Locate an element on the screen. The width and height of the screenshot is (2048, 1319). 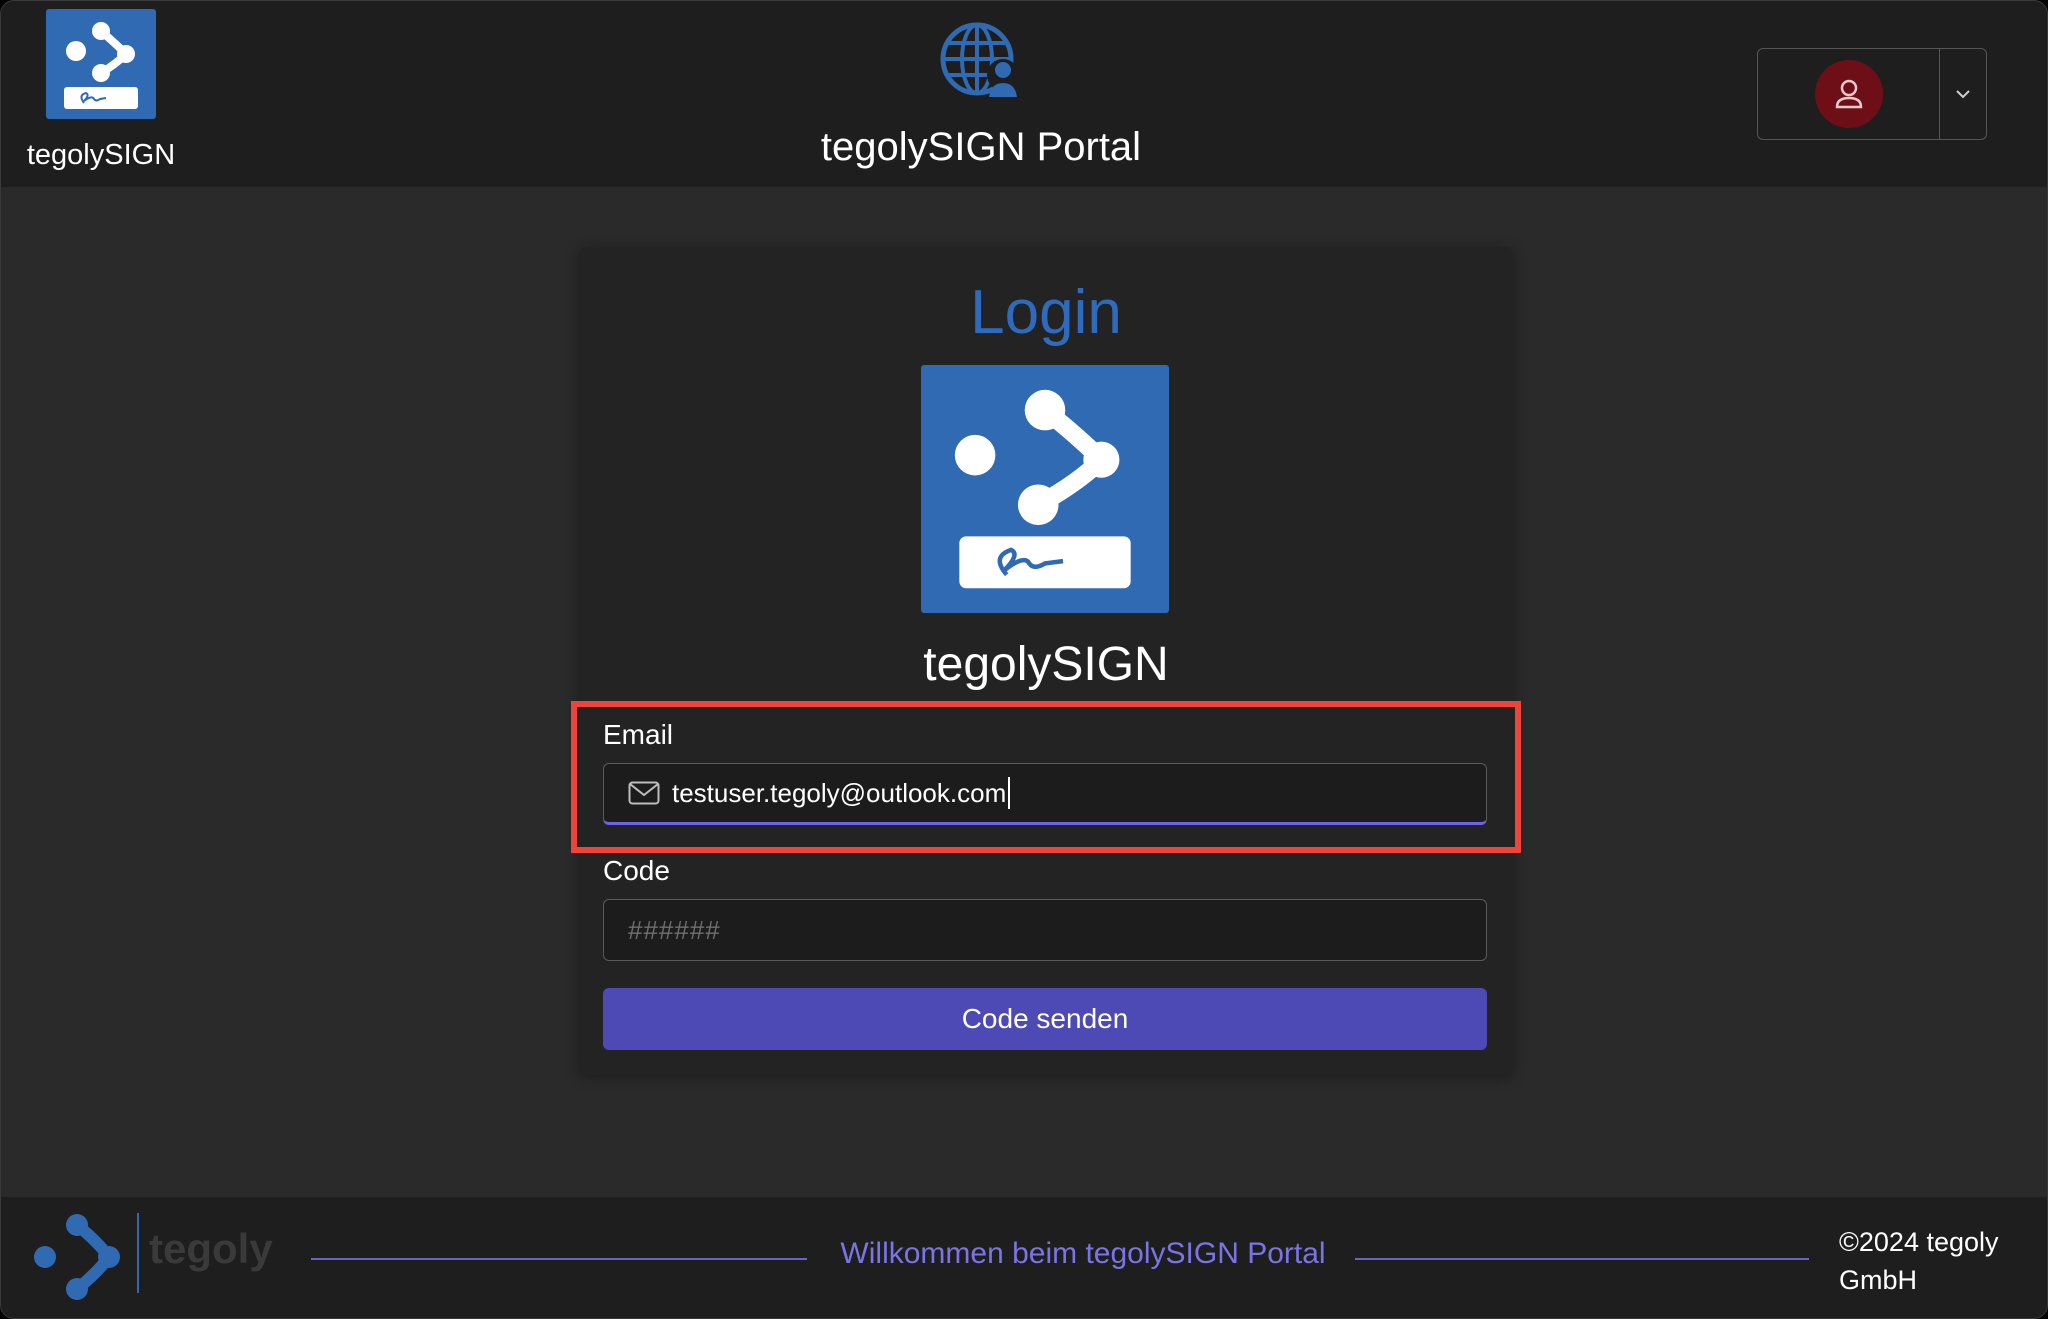
footer-divider is located at coordinates (138, 1253).